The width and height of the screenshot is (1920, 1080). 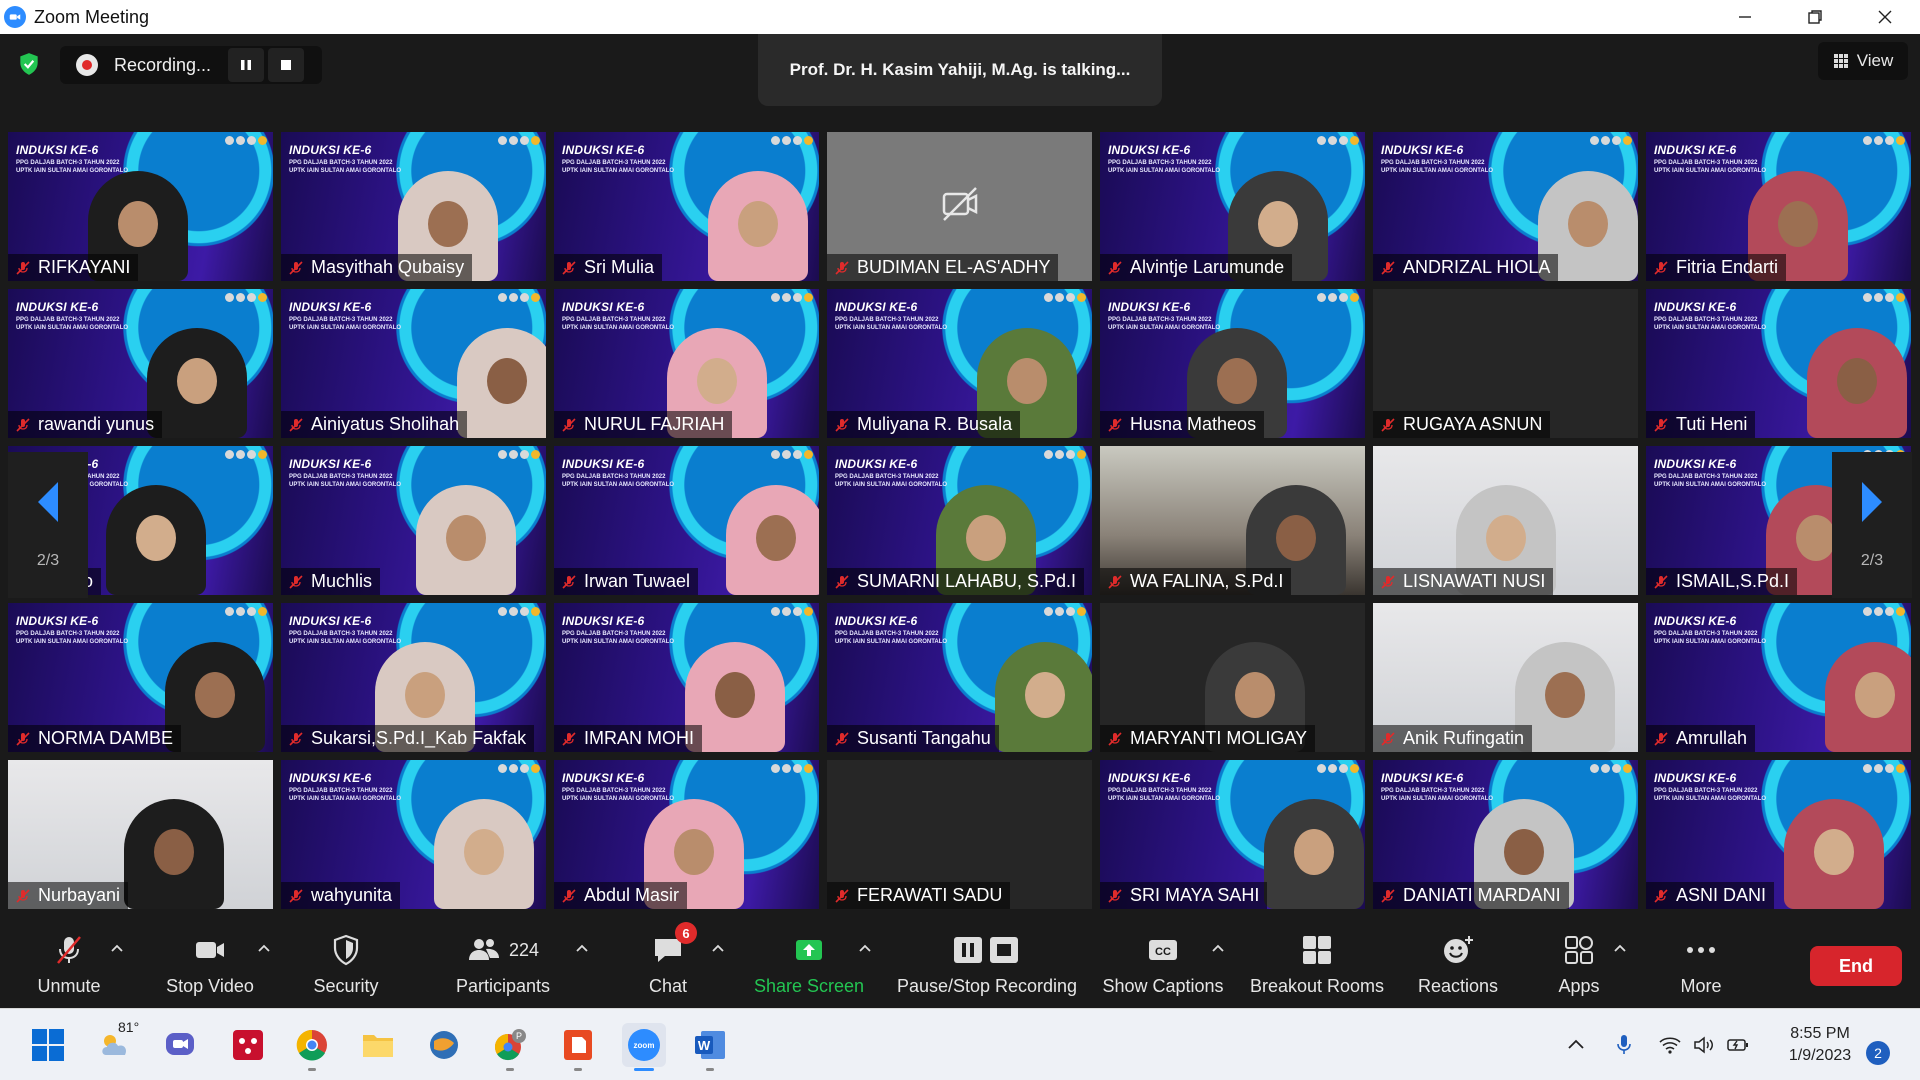 What do you see at coordinates (1505, 677) in the screenshot?
I see `participant-tile: Anik Rufingatin` at bounding box center [1505, 677].